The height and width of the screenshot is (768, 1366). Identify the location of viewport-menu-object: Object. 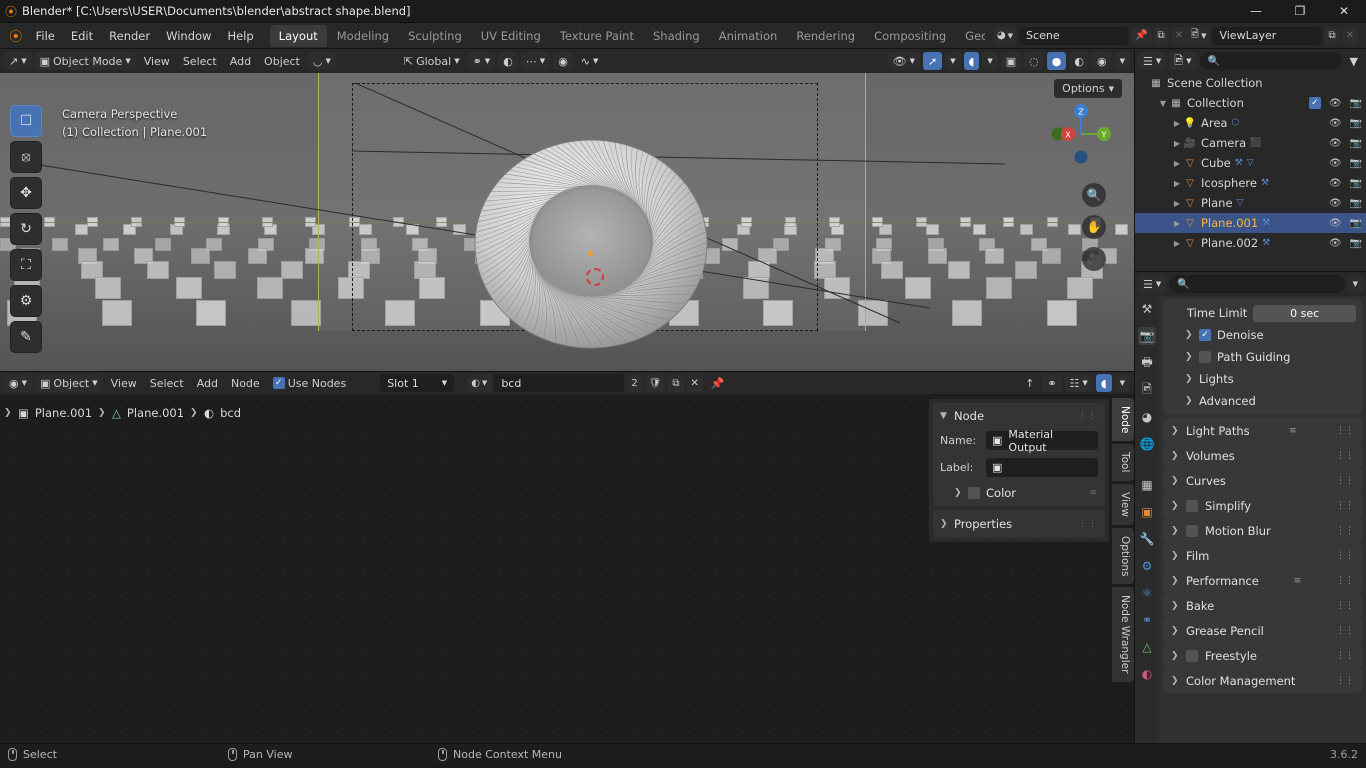
(282, 61).